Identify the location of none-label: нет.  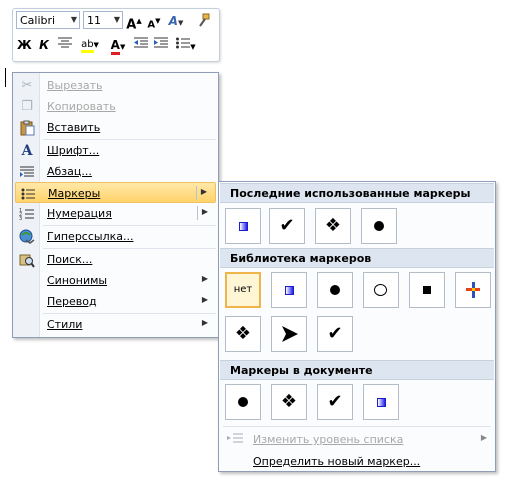
(243, 289).